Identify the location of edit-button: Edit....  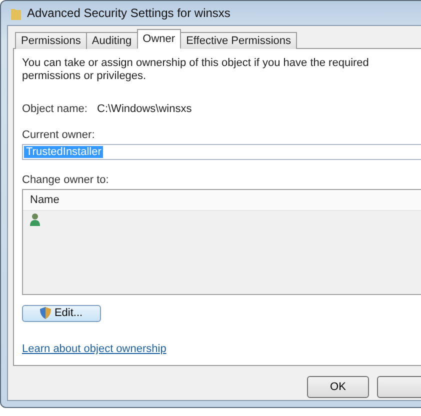
(61, 313).